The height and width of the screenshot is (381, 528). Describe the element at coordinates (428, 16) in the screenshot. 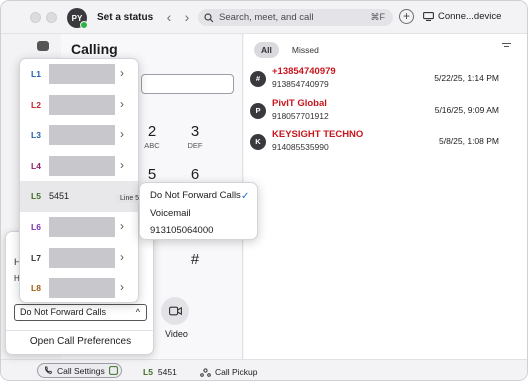

I see `monitor-icon` at that location.